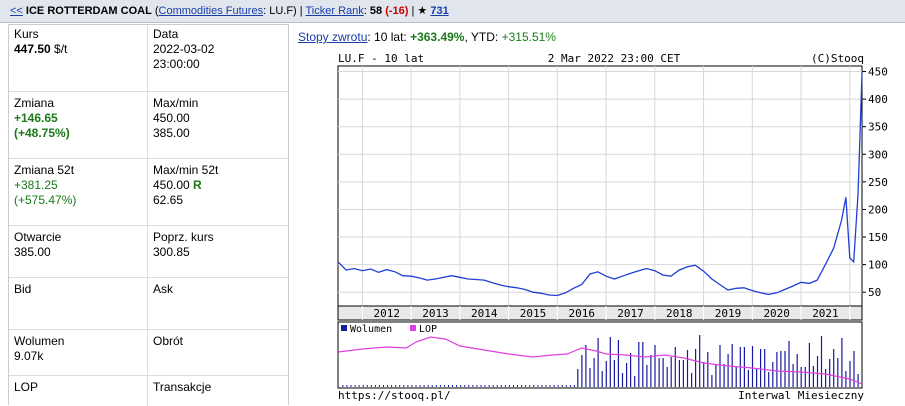 The height and width of the screenshot is (406, 905). I want to click on legend-lop-swatch, so click(413, 328).